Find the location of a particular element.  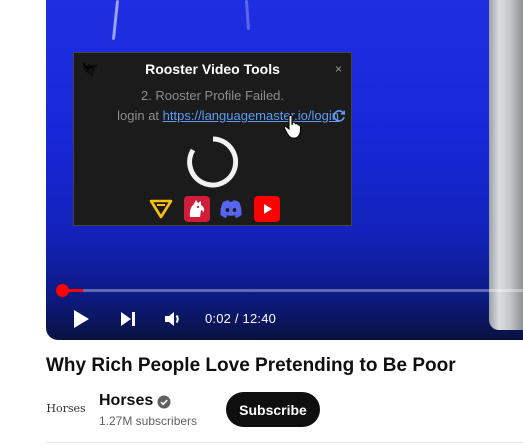

subscriber-count: 1.27M subscribers is located at coordinates (148, 421).